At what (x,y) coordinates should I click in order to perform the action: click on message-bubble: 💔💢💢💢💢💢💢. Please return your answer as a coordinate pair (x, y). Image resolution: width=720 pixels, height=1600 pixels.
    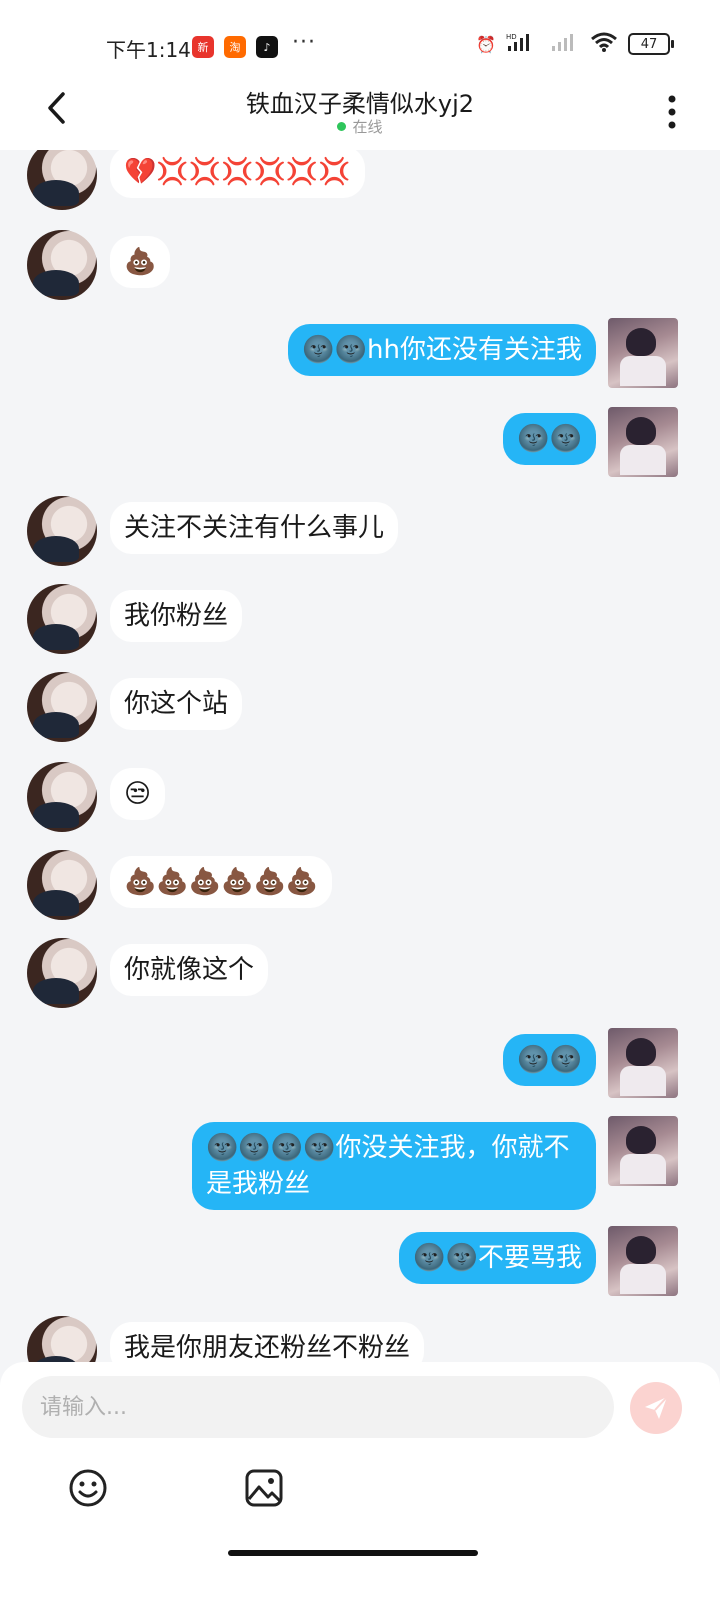
    Looking at the image, I should click on (237, 174).